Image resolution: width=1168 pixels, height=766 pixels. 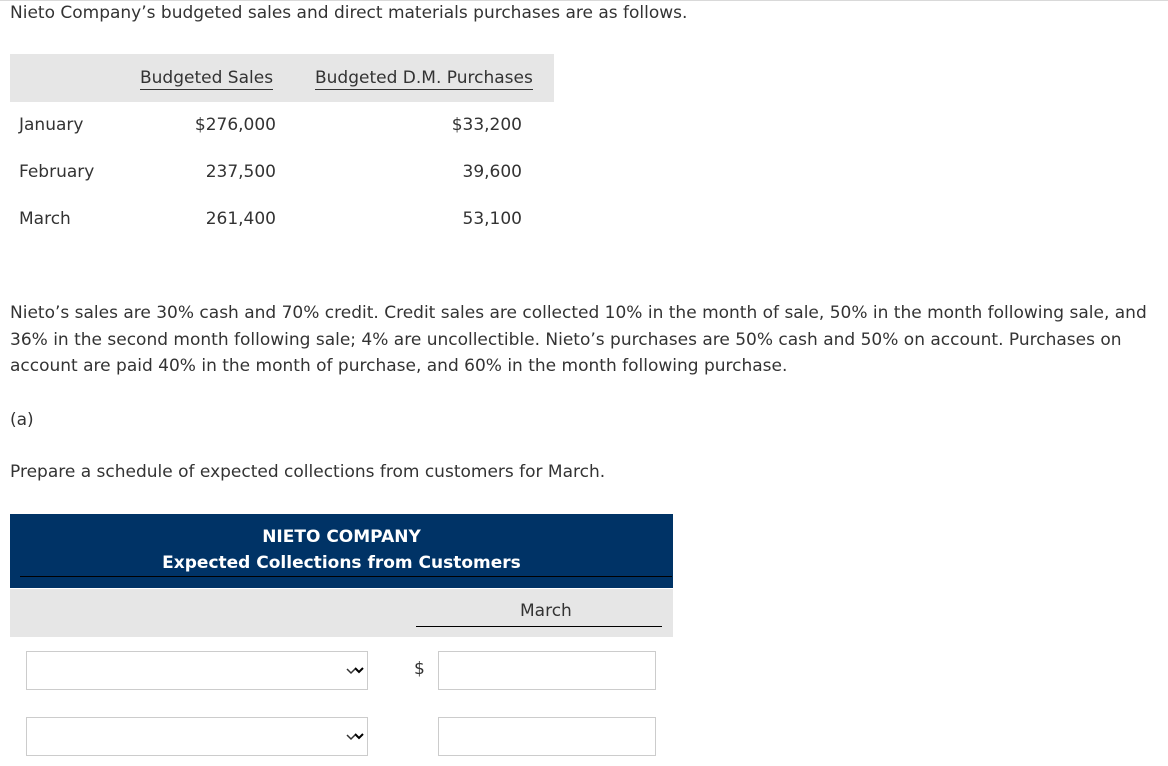 I want to click on purchases-value: $33,200, so click(x=486, y=125).